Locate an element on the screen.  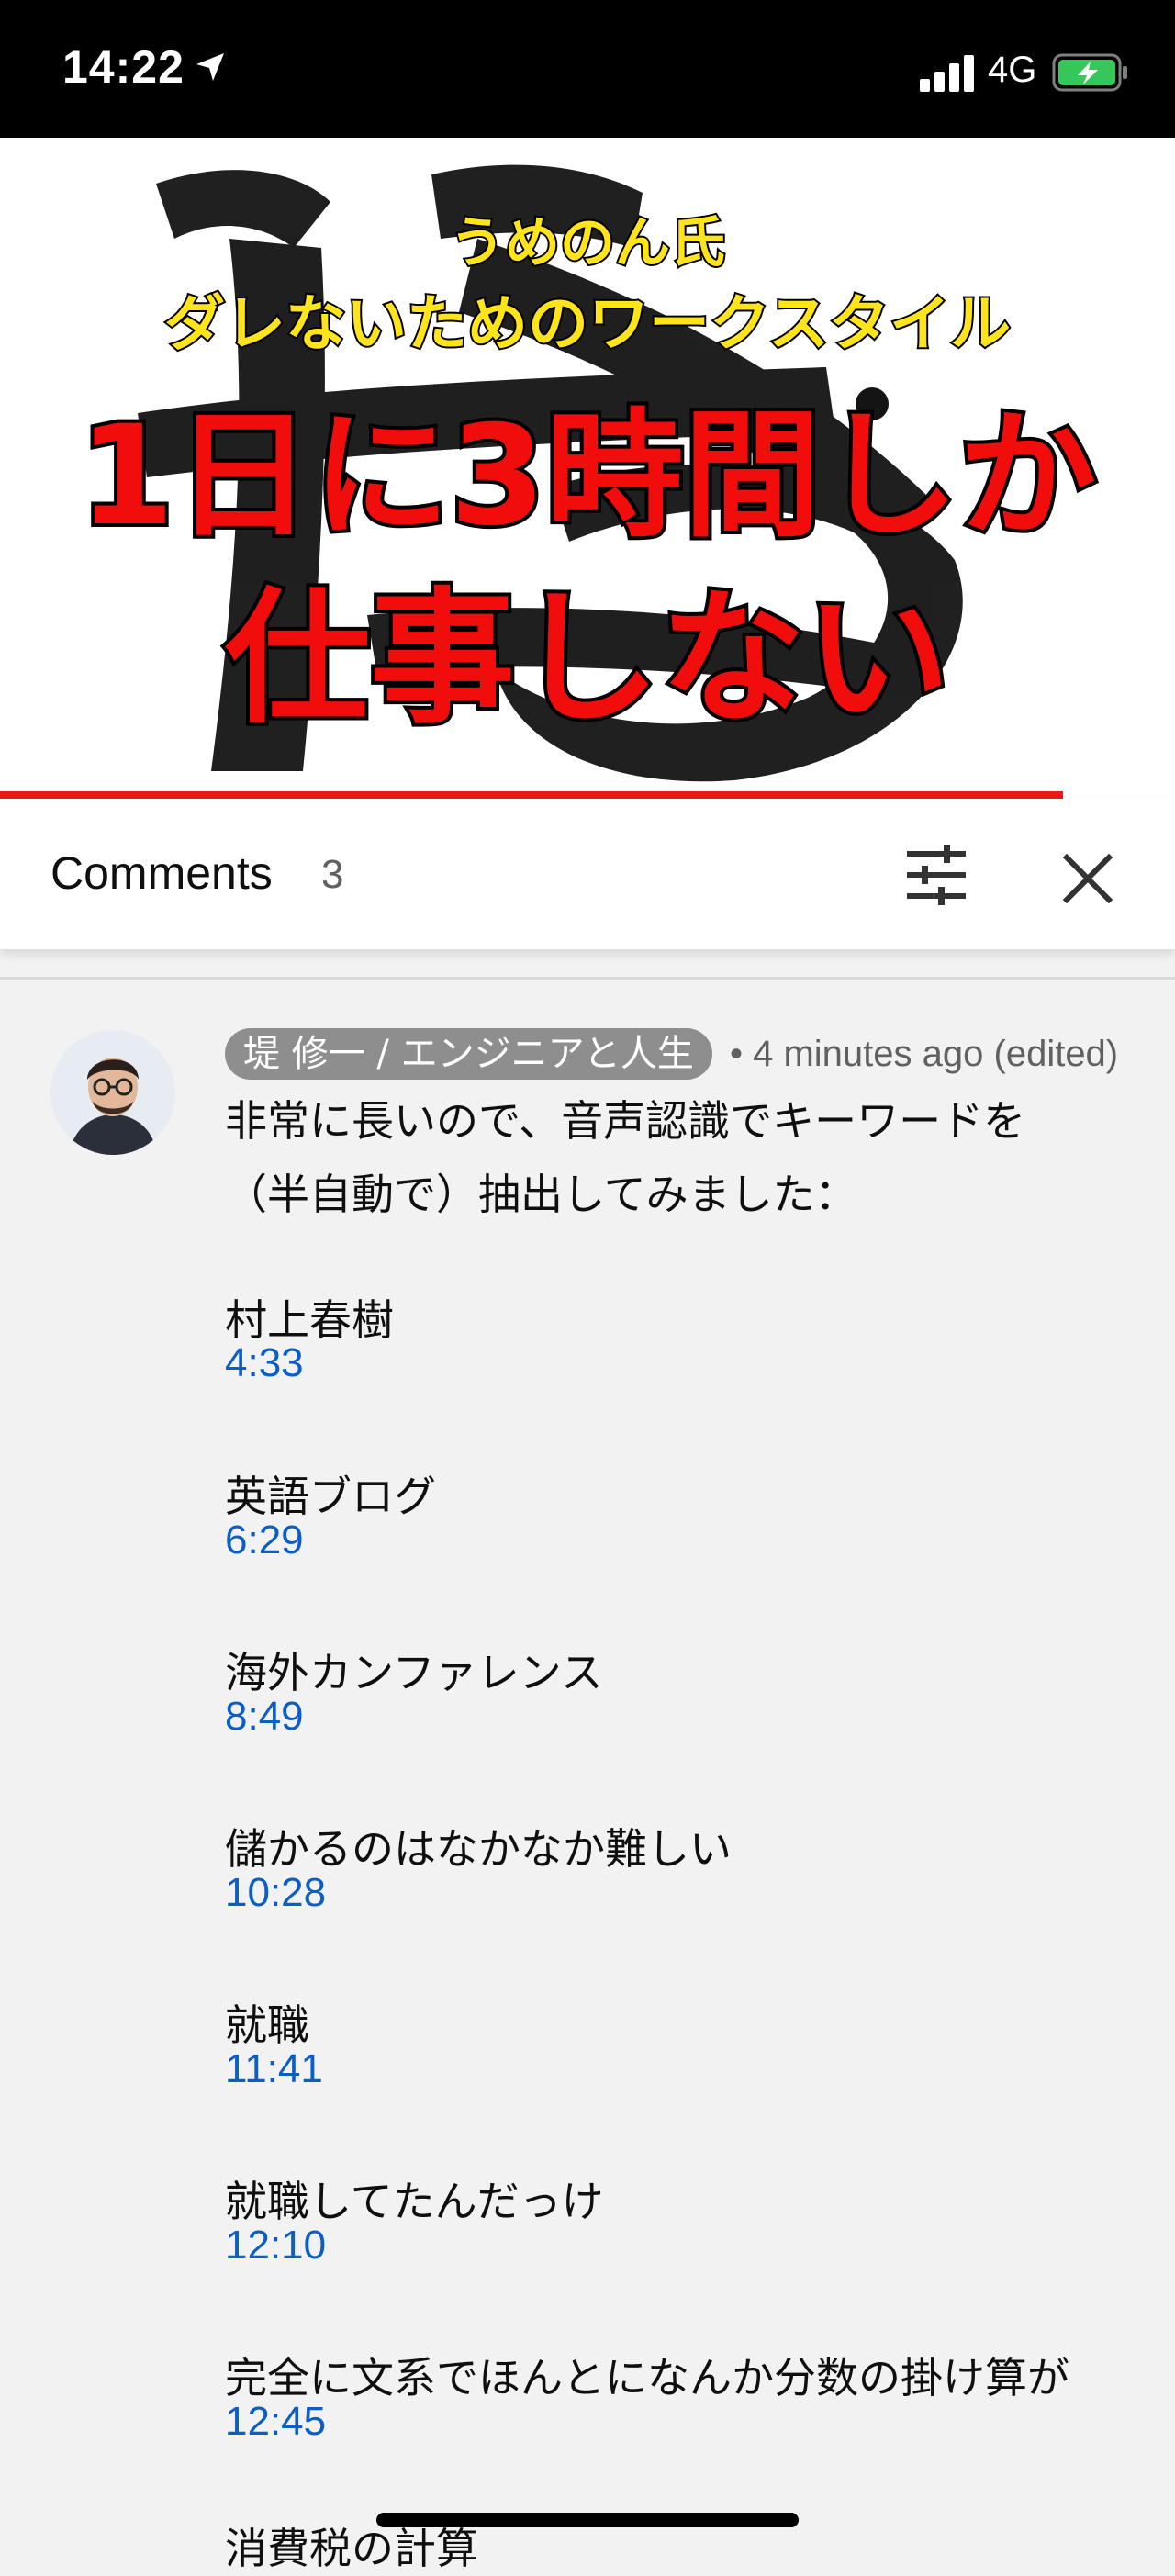
network-type: 4G is located at coordinates (1012, 70).